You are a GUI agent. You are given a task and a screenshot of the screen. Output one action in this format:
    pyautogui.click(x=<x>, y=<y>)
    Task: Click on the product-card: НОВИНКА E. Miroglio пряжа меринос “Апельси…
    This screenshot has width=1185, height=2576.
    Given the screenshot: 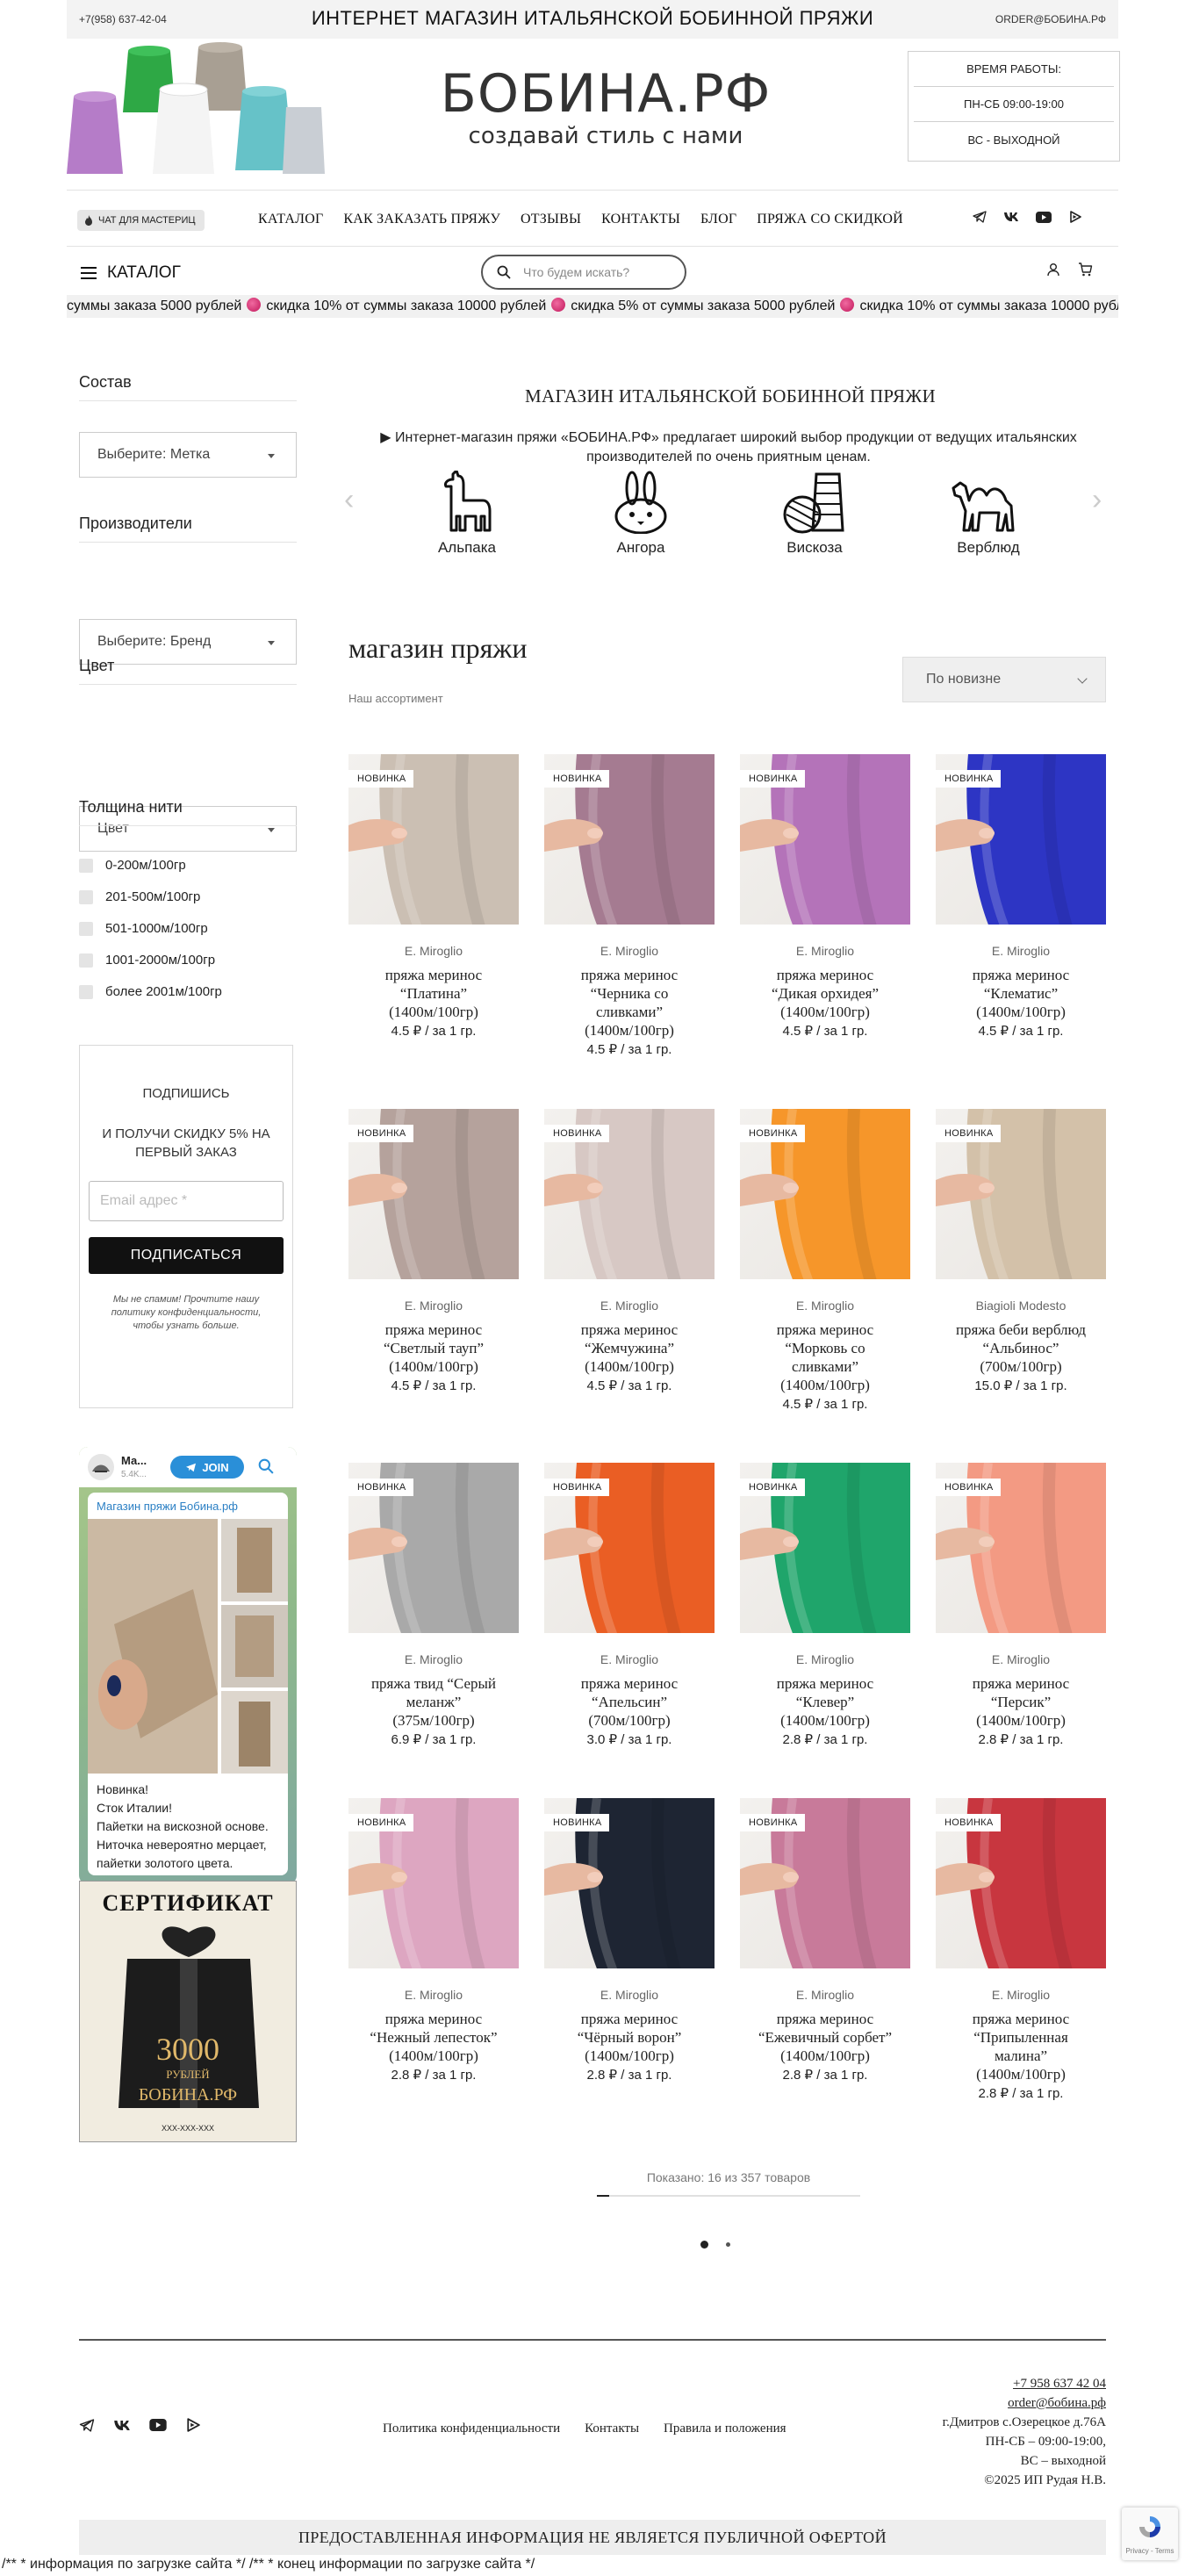 What is the action you would take?
    pyautogui.click(x=629, y=1605)
    